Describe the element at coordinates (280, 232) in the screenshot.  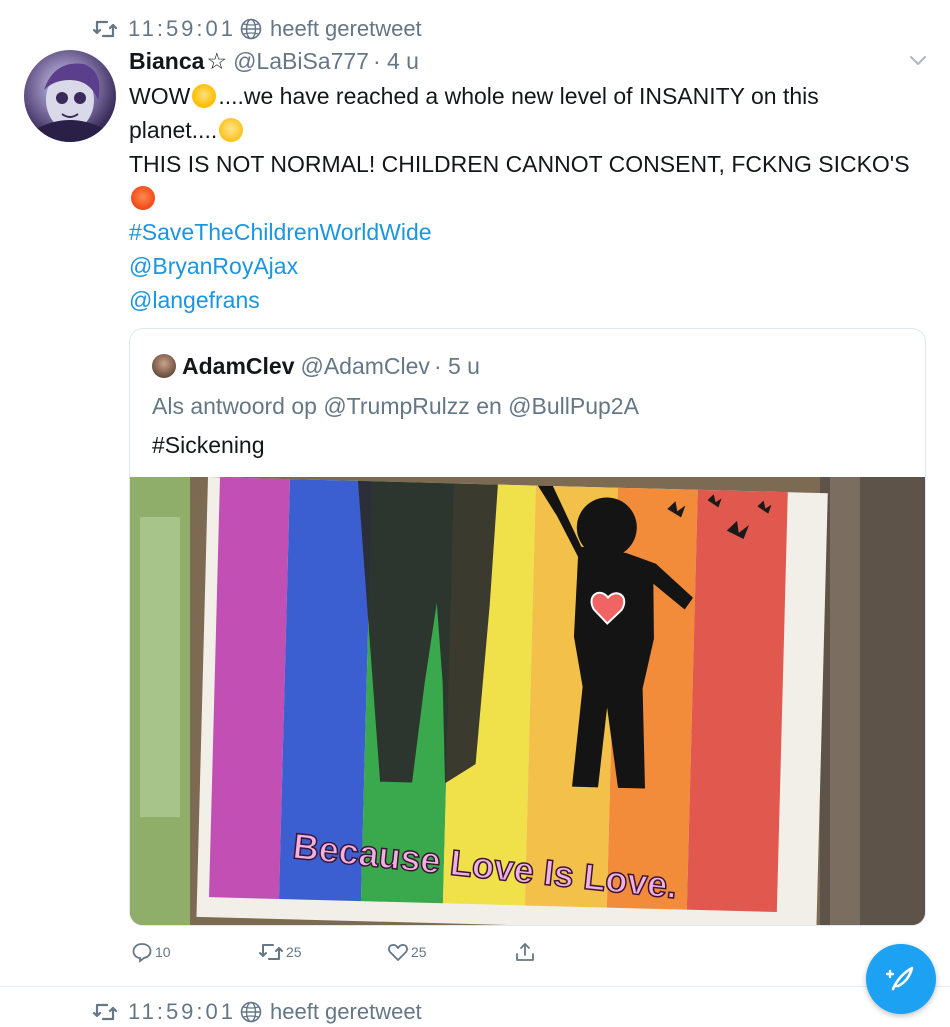
I see `hashtag-link: #SaveTheChildrenWorldWide` at that location.